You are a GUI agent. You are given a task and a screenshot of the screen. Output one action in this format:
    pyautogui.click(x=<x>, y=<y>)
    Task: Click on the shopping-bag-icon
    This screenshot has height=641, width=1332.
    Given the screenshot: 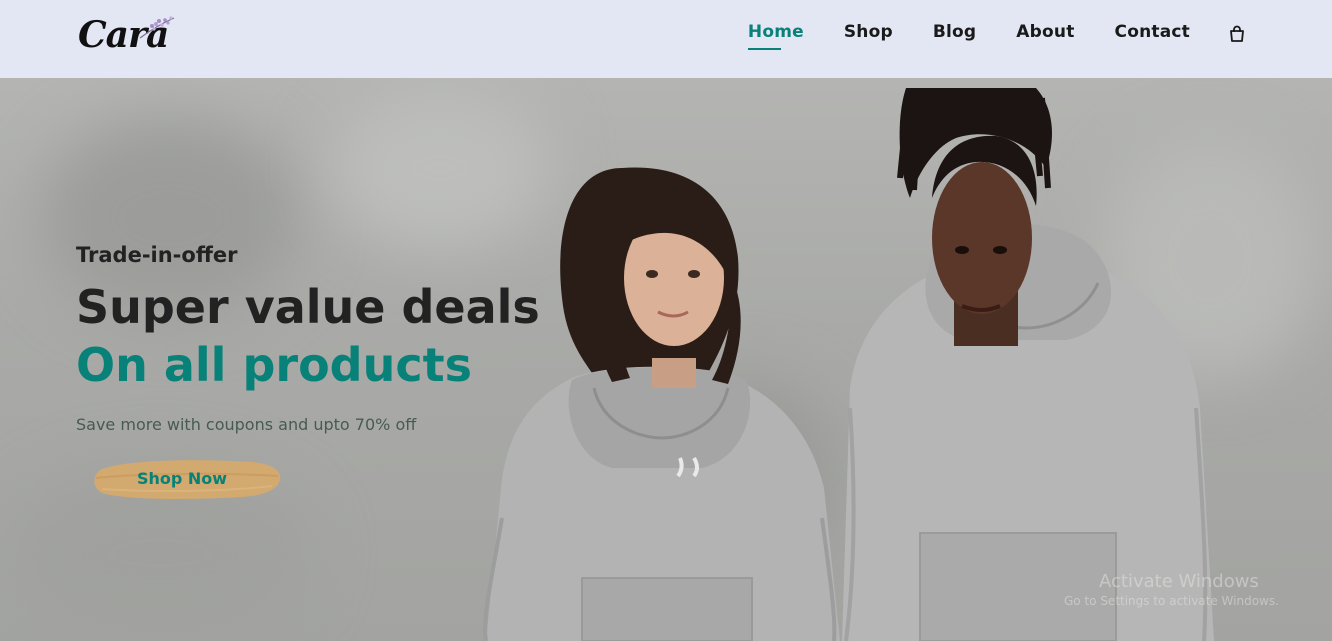 What is the action you would take?
    pyautogui.click(x=1237, y=34)
    